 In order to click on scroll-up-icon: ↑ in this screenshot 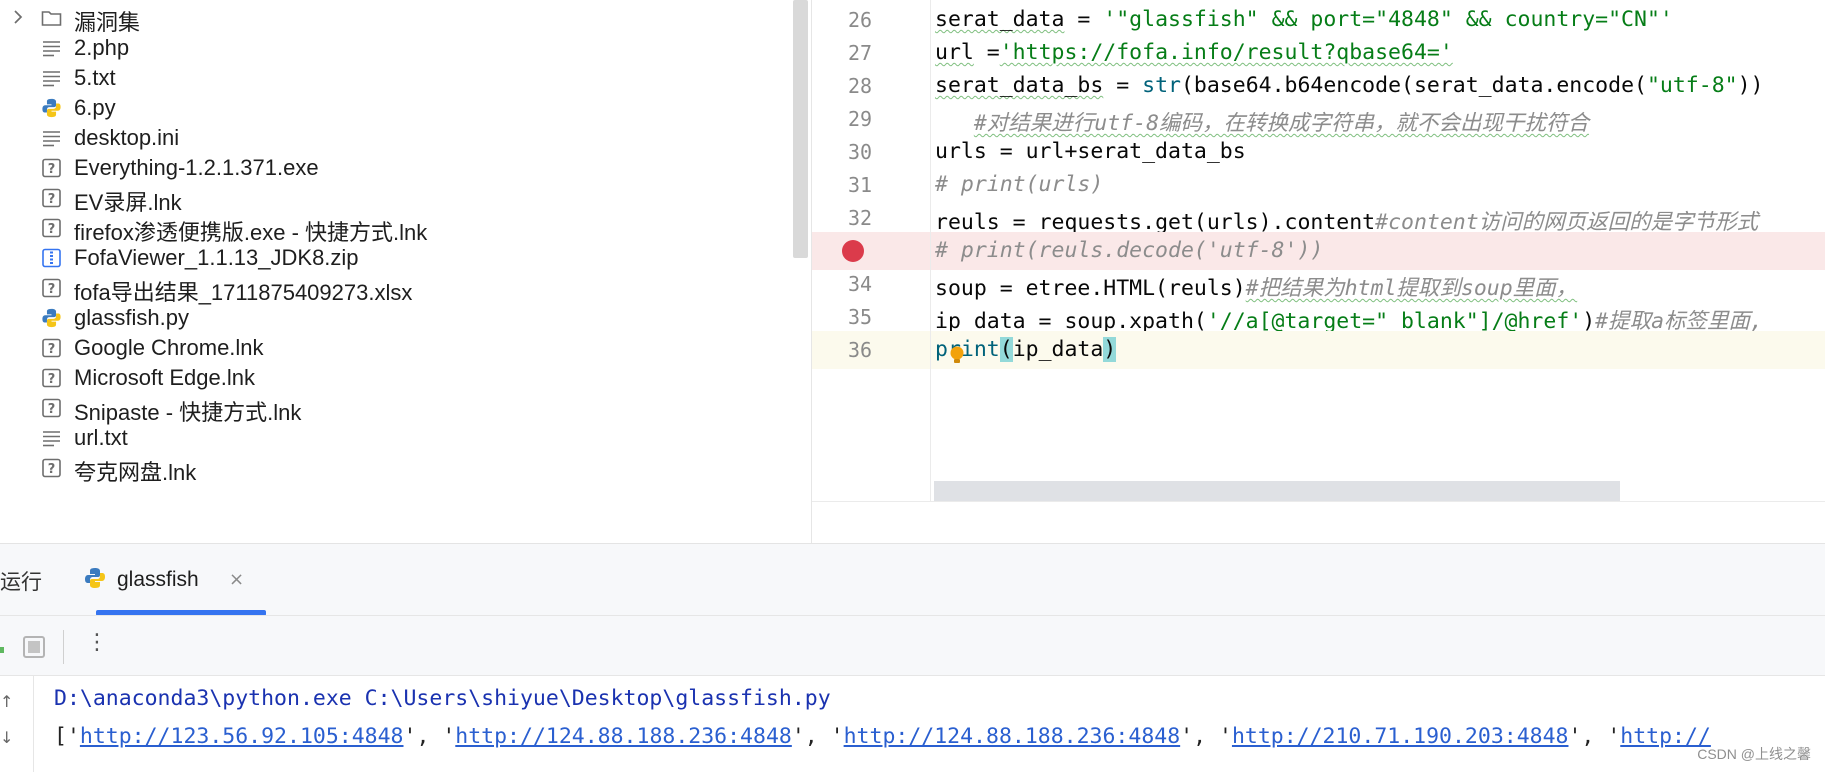, I will do `click(6, 701)`.